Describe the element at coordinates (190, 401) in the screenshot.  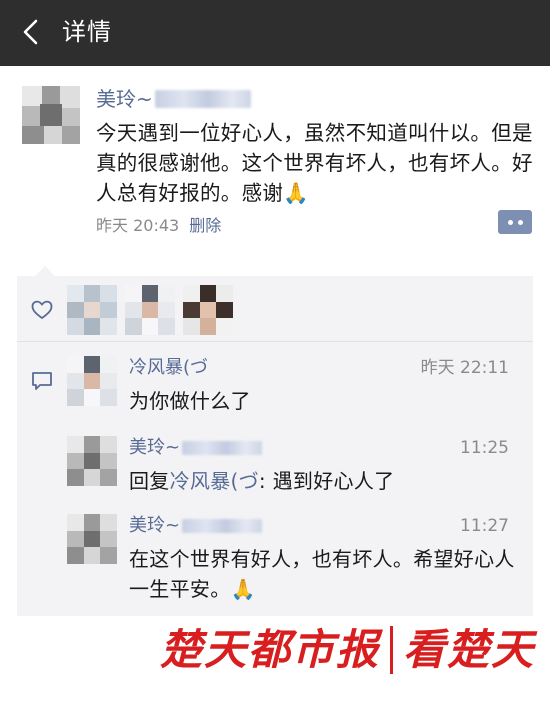
I see `comment-text: 为你做什么了` at that location.